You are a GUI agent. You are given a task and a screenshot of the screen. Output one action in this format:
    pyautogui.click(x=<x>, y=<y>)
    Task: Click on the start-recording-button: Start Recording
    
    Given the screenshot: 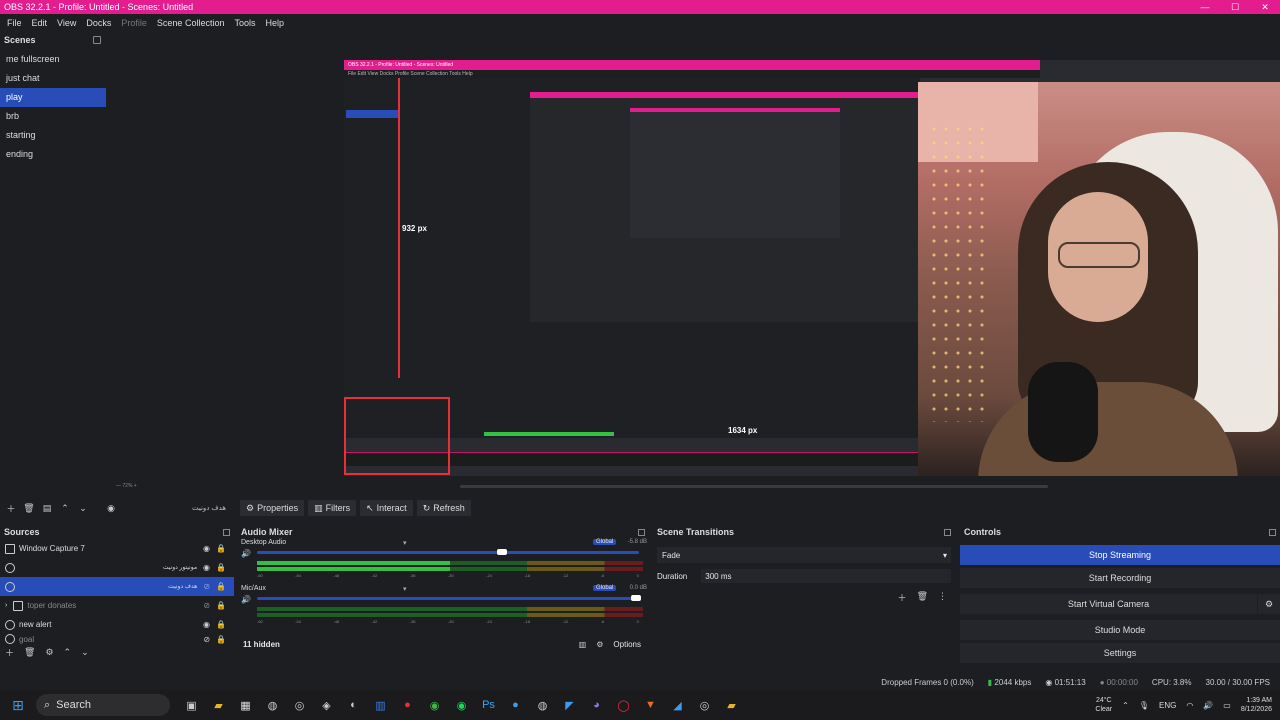 What is the action you would take?
    pyautogui.click(x=1120, y=578)
    